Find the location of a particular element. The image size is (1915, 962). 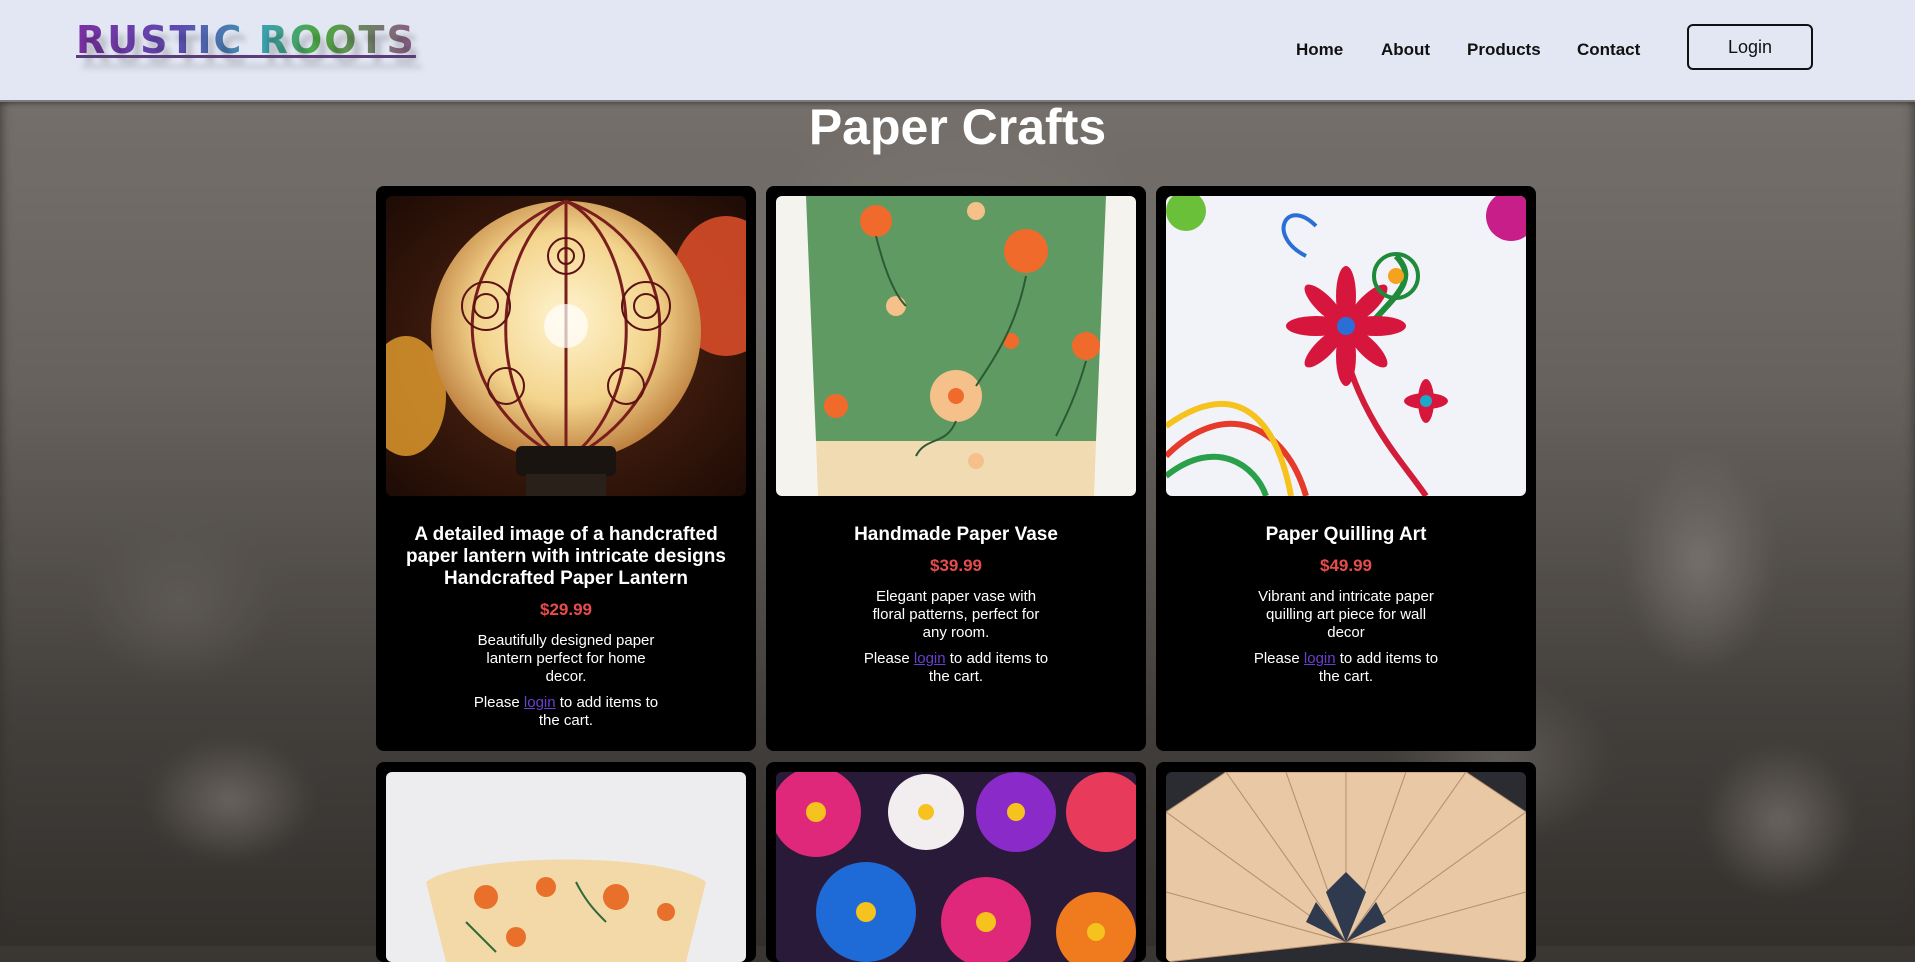

nav-about-link: About is located at coordinates (1405, 50).